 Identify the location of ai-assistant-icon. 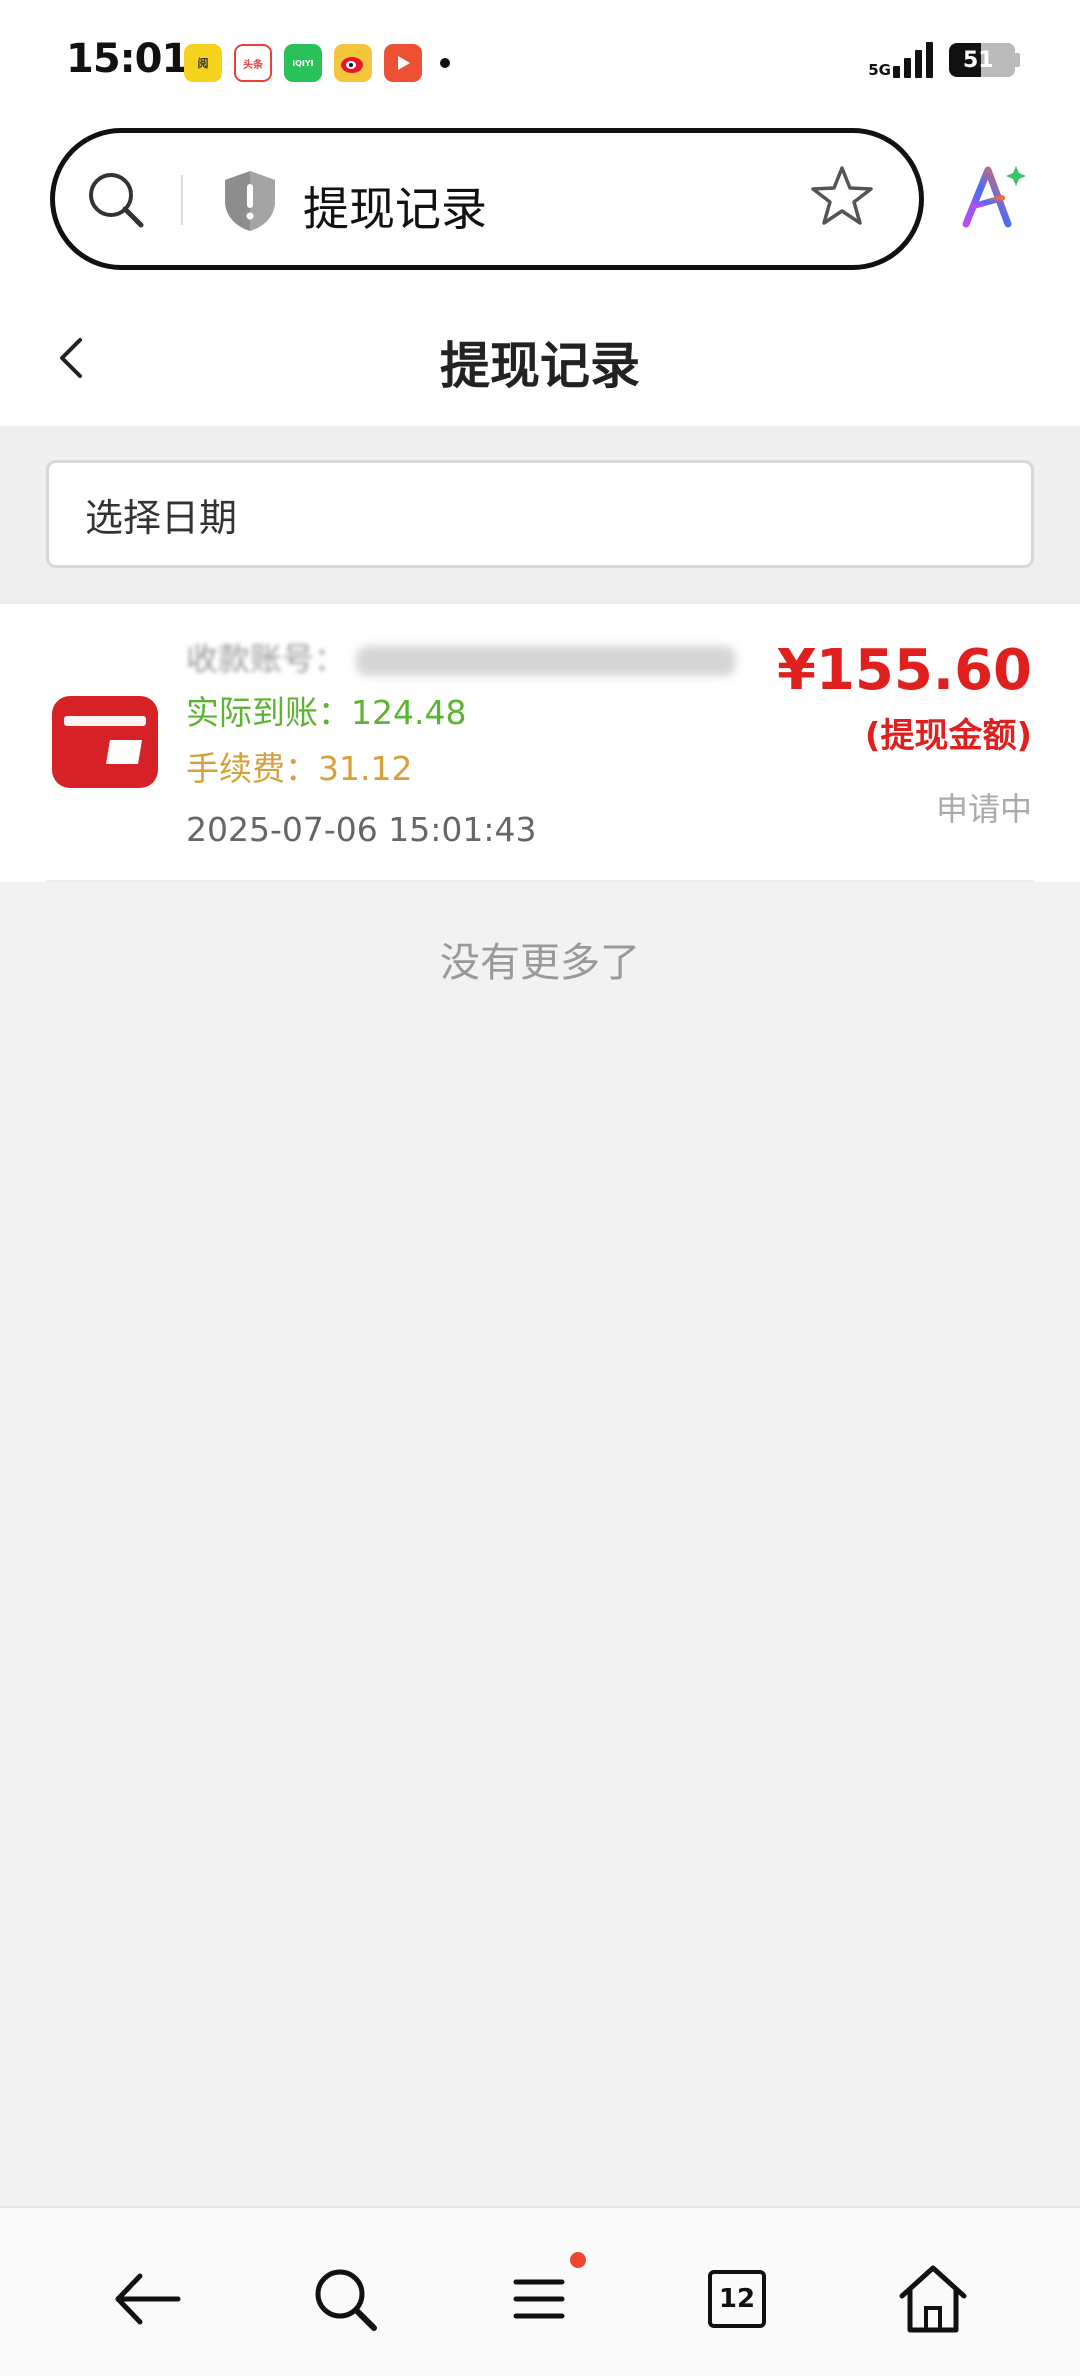
(994, 196).